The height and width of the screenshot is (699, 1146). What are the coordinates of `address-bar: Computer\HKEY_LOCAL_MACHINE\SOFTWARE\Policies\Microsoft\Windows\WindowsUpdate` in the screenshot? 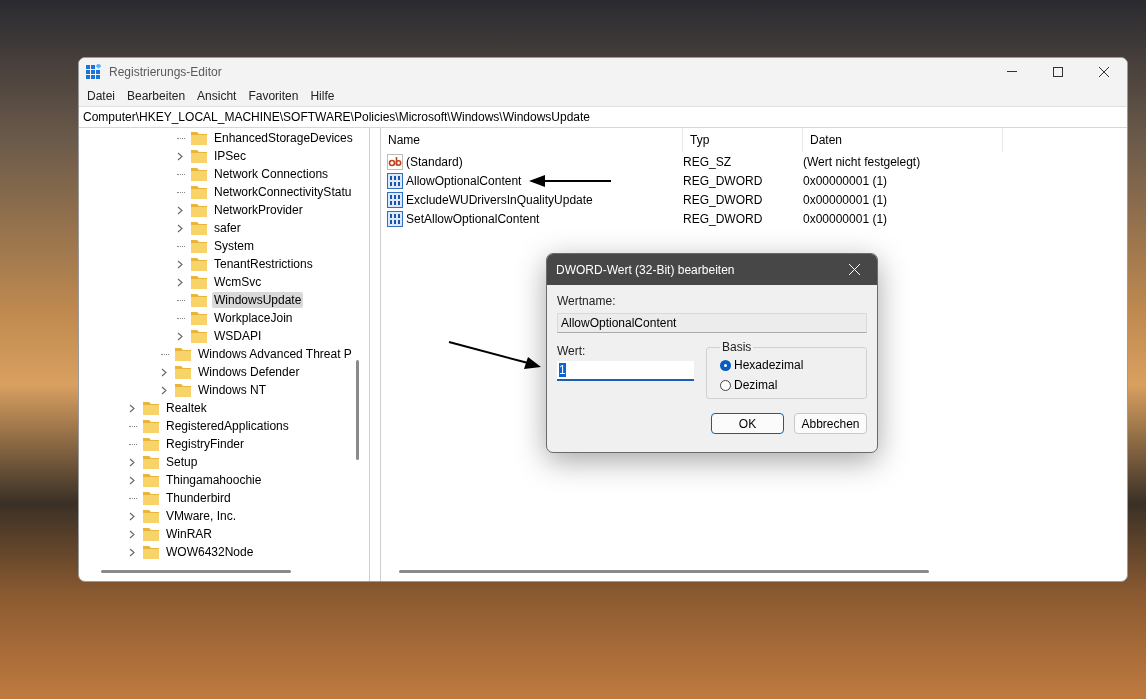 It's located at (603, 117).